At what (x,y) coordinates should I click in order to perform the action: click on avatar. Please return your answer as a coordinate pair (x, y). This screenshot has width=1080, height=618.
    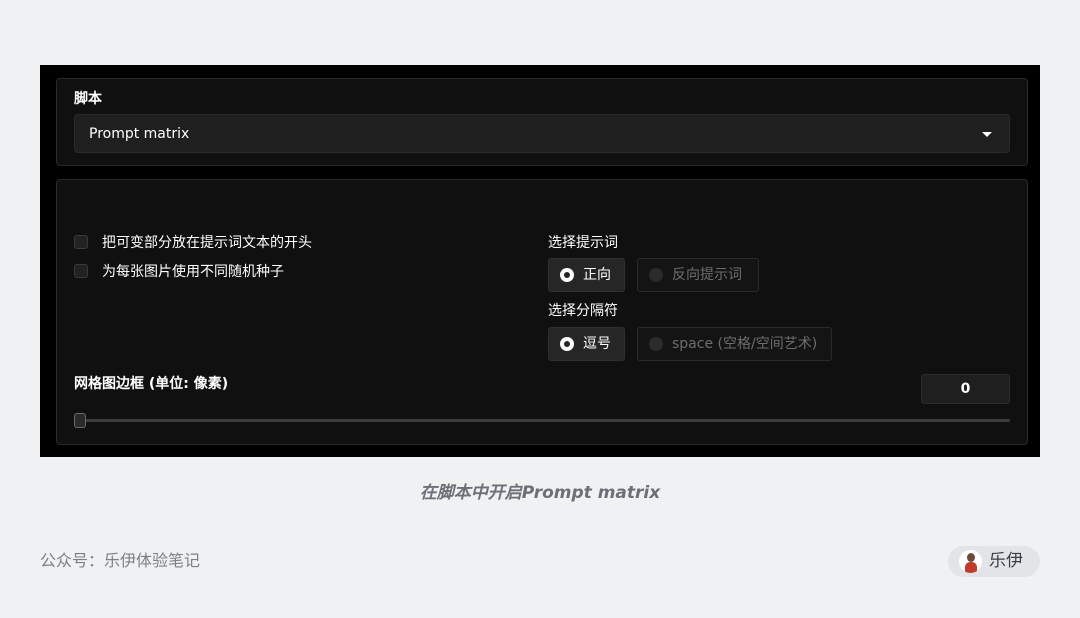
    Looking at the image, I should click on (970, 561).